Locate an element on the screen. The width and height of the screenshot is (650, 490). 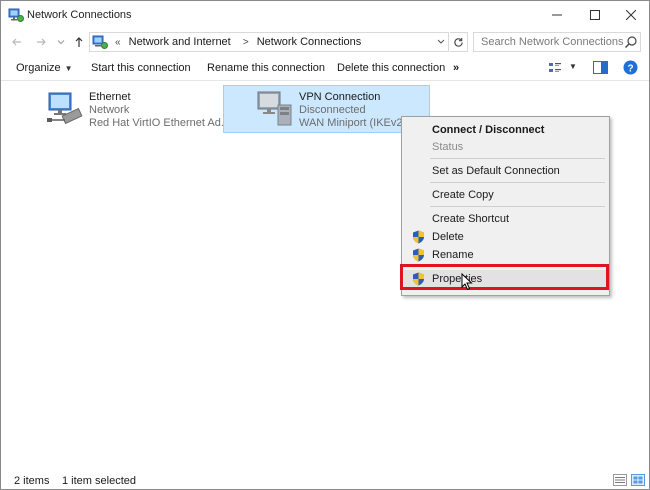
window-title: Network Connections is located at coordinates (79, 15).